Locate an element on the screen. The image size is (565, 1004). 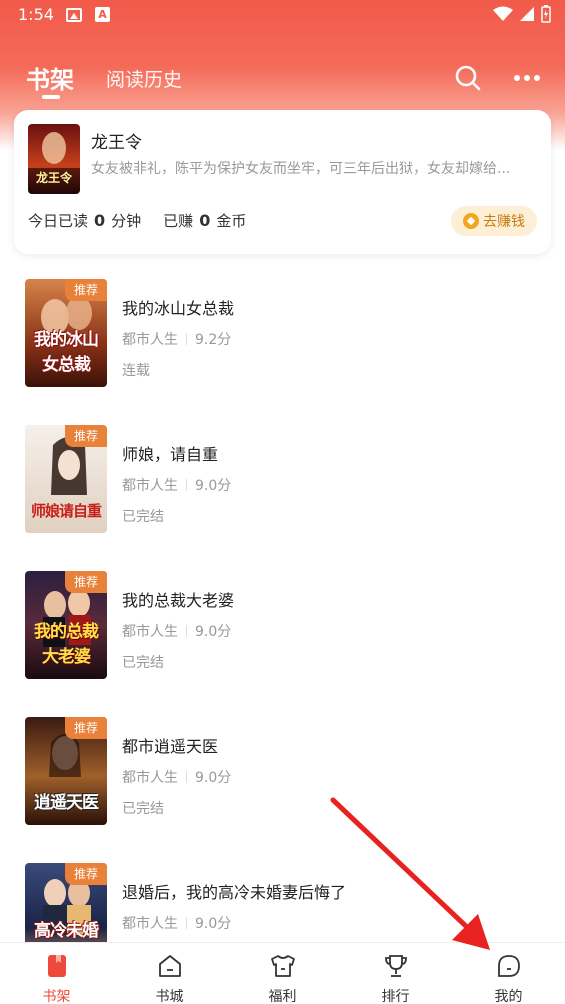
book-title: 我的冰山女总裁 is located at coordinates (178, 308).